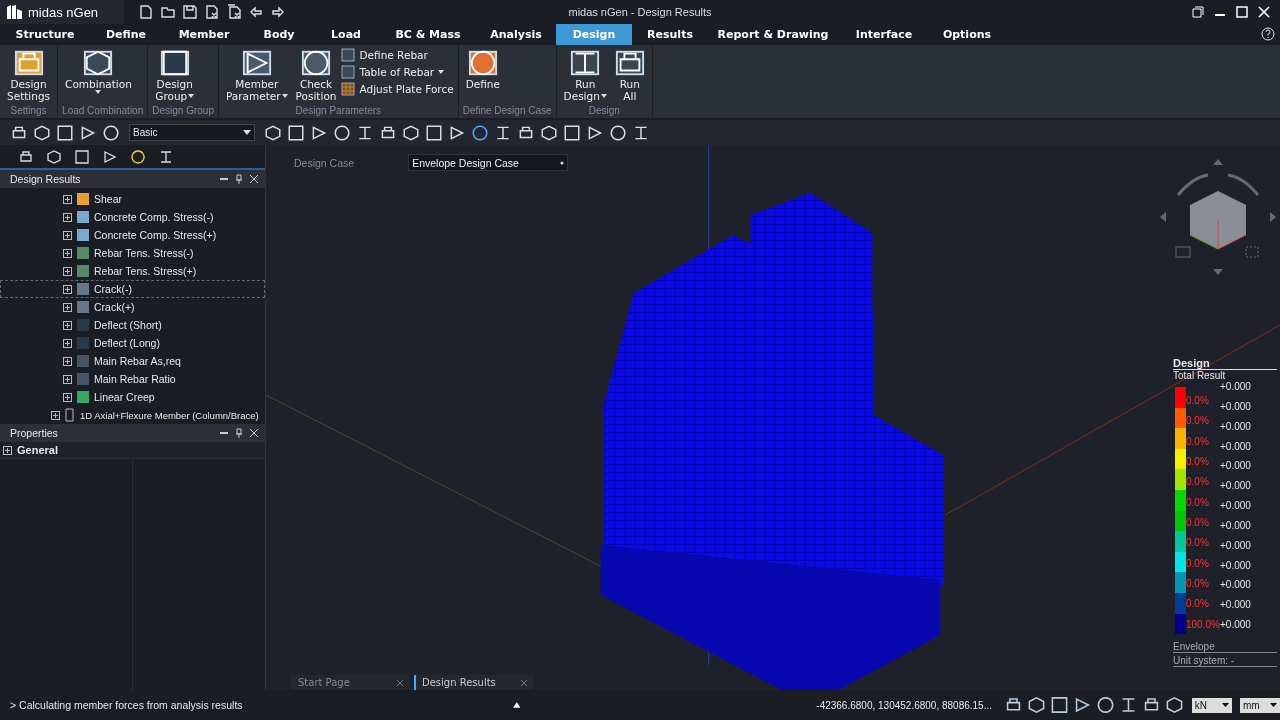 Image resolution: width=1280 pixels, height=720 pixels. Describe the element at coordinates (15, 12) in the screenshot. I see `logo-icon` at that location.